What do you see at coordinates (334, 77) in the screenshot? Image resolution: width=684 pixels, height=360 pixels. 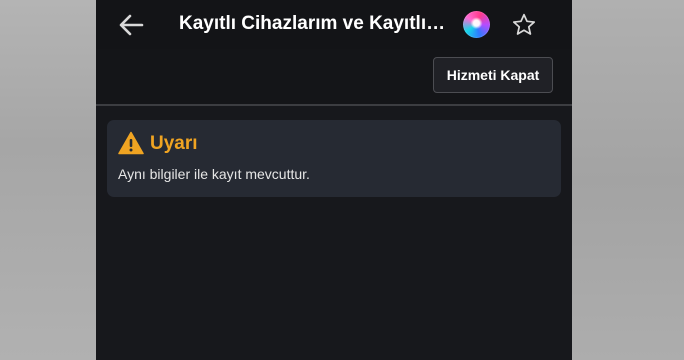 I see `toolbar: Hizmeti Kapat` at bounding box center [334, 77].